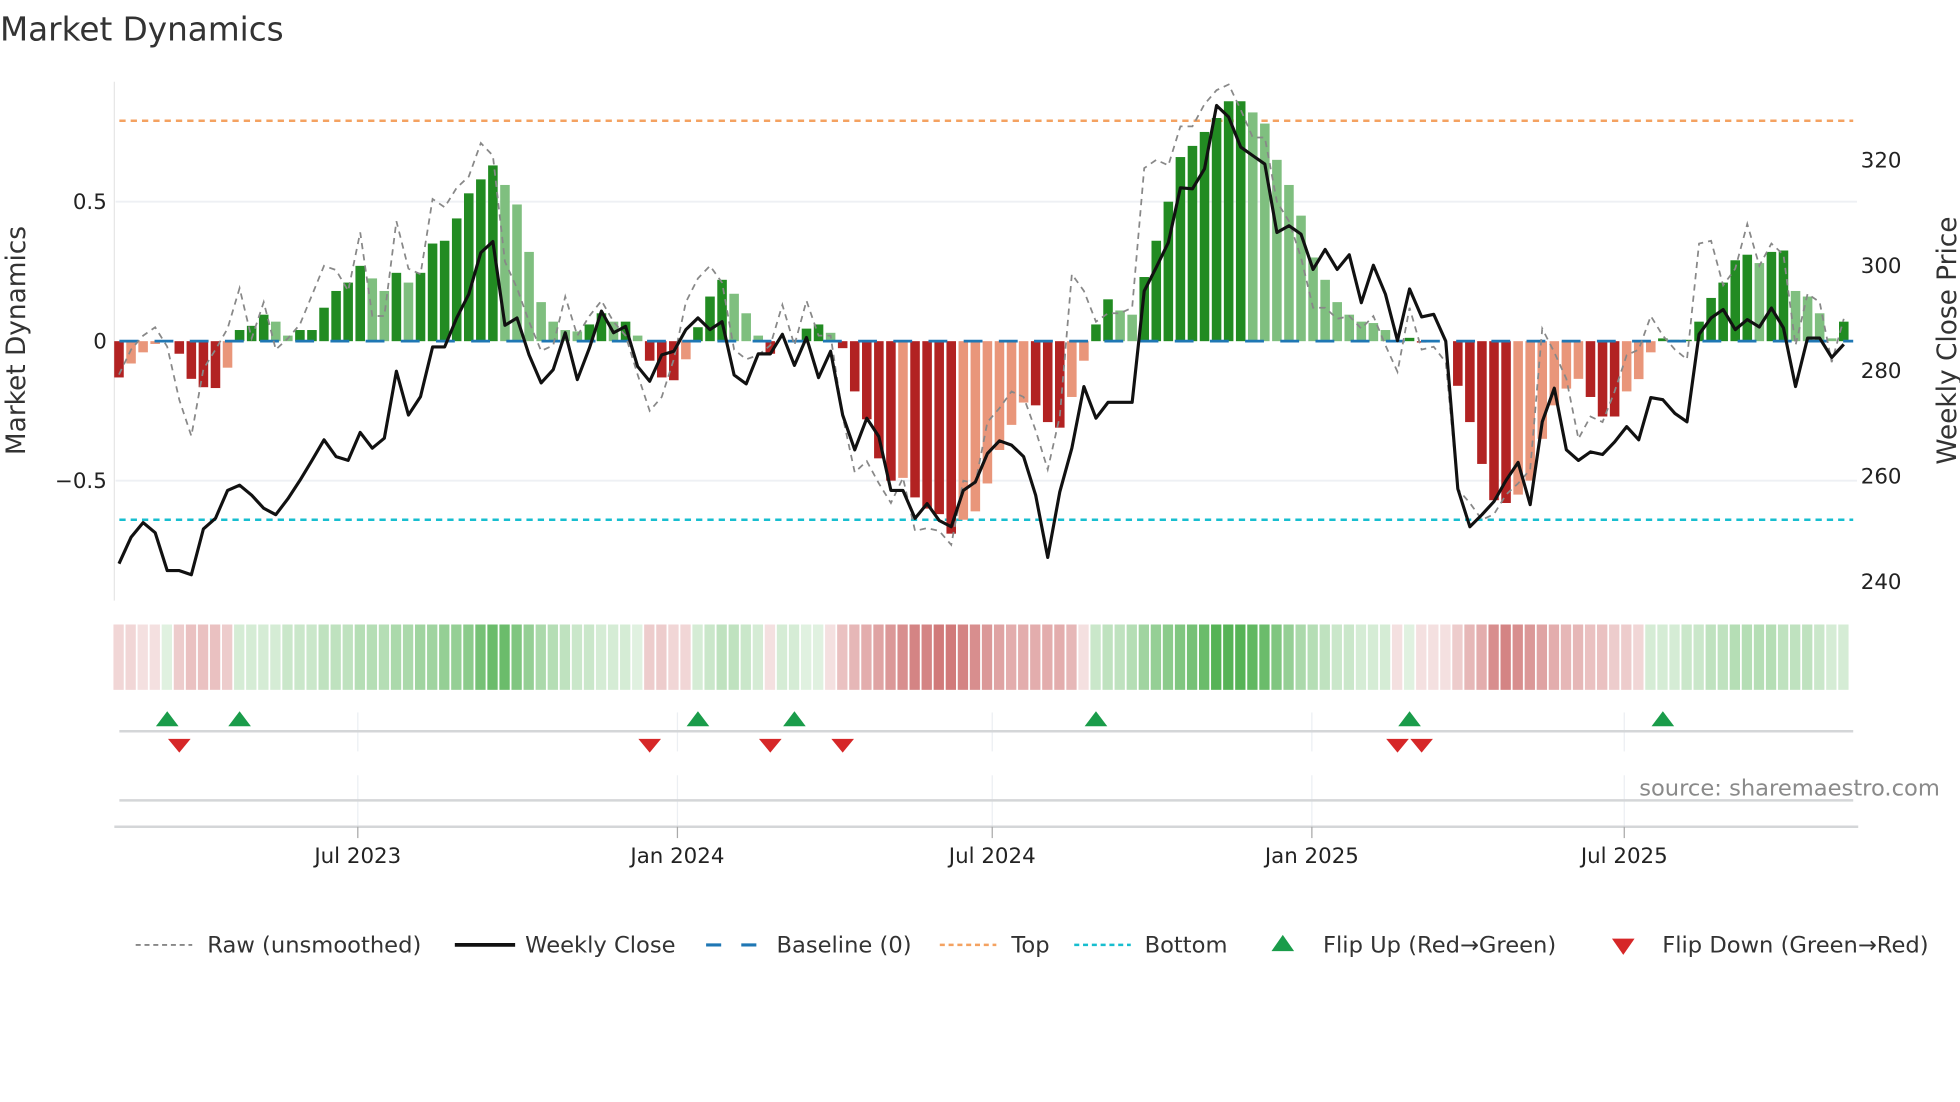 This screenshot has width=1960, height=1102. What do you see at coordinates (17, 340) in the screenshot?
I see `left-axis-label: Market Dynamics` at bounding box center [17, 340].